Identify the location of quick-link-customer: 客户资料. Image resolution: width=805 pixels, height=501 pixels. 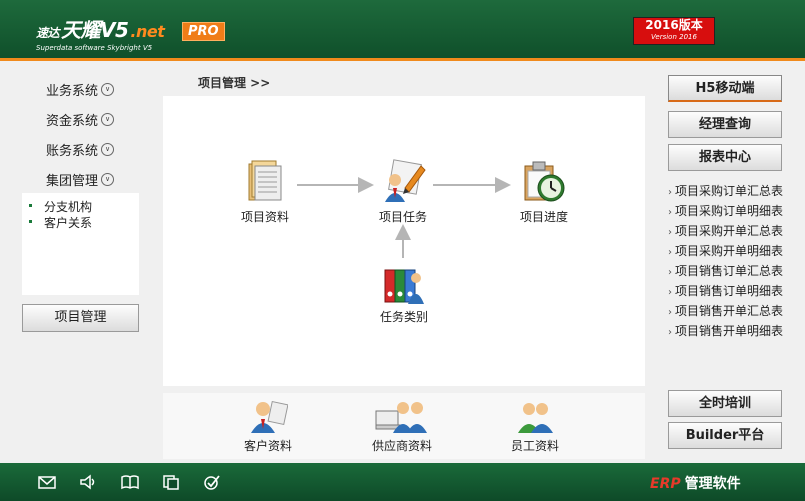
(268, 425).